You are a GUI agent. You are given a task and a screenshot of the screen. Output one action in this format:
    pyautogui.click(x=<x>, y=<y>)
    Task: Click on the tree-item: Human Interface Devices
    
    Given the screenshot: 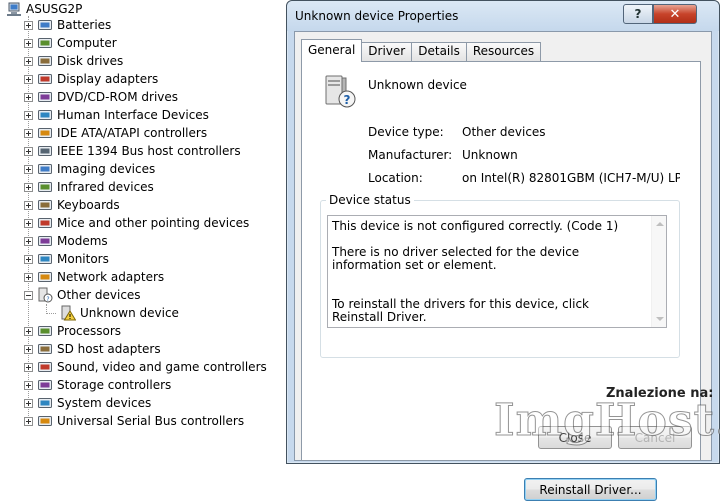 What is the action you would take?
    pyautogui.click(x=116, y=115)
    